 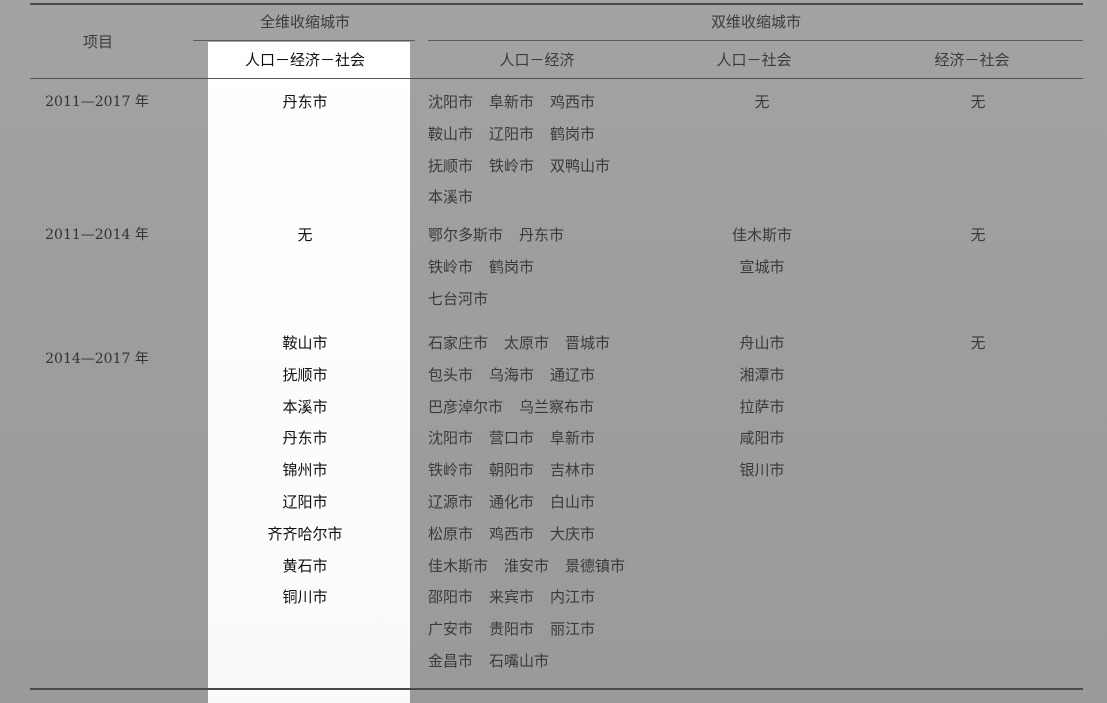 What do you see at coordinates (305, 22) in the screenshot?
I see `header-full-group: 全维收缩城市` at bounding box center [305, 22].